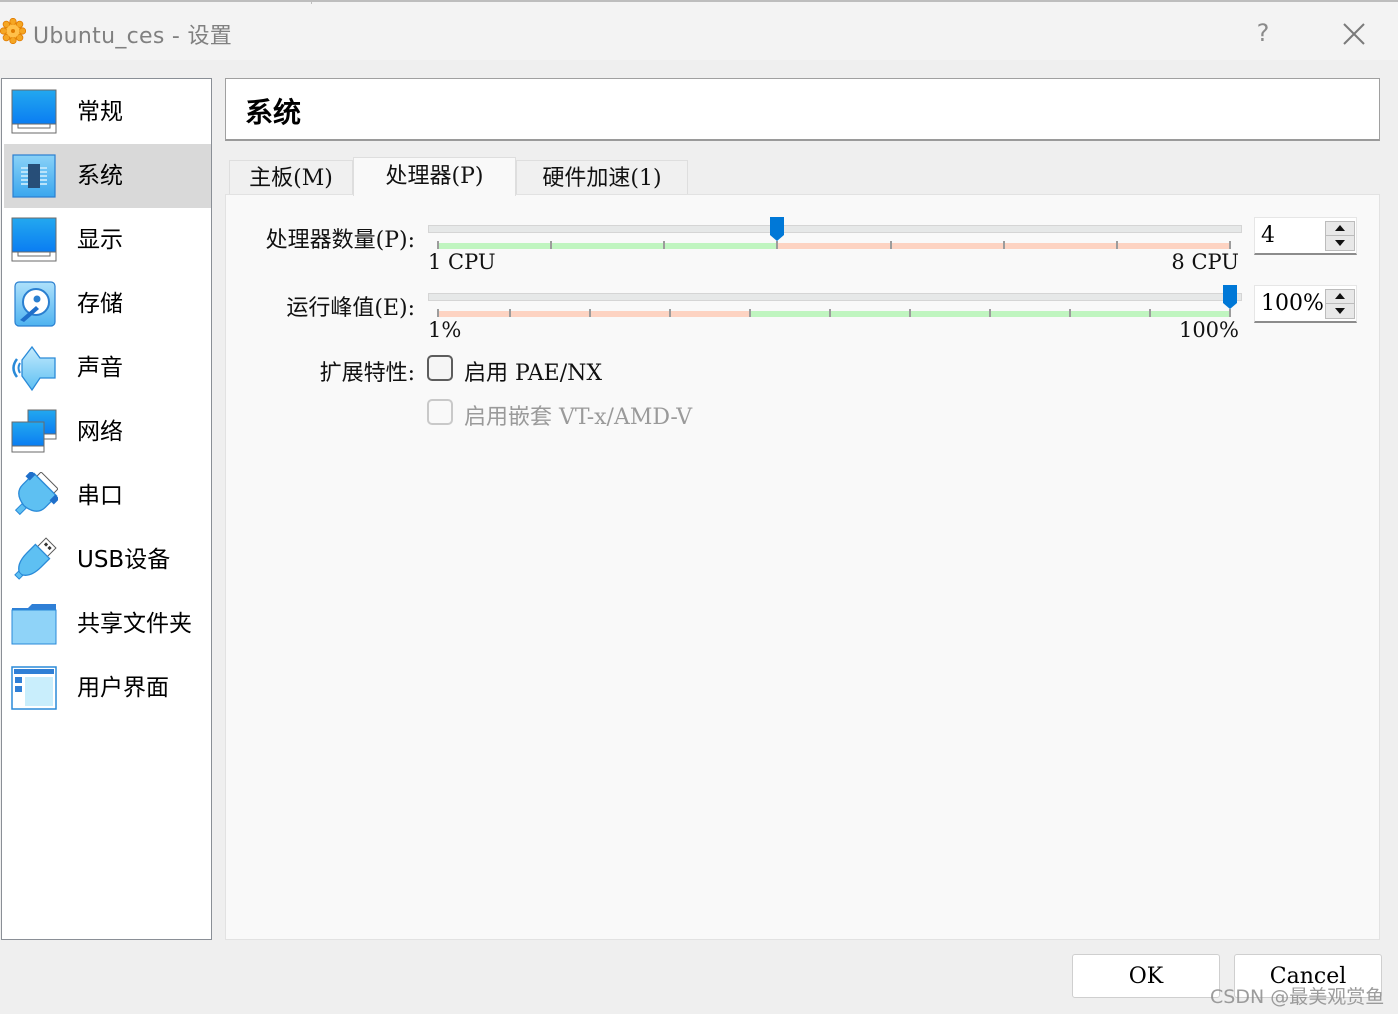 This screenshot has height=1014, width=1398. I want to click on sidebar-item-shared-folders: 共享文件夹, so click(107, 624).